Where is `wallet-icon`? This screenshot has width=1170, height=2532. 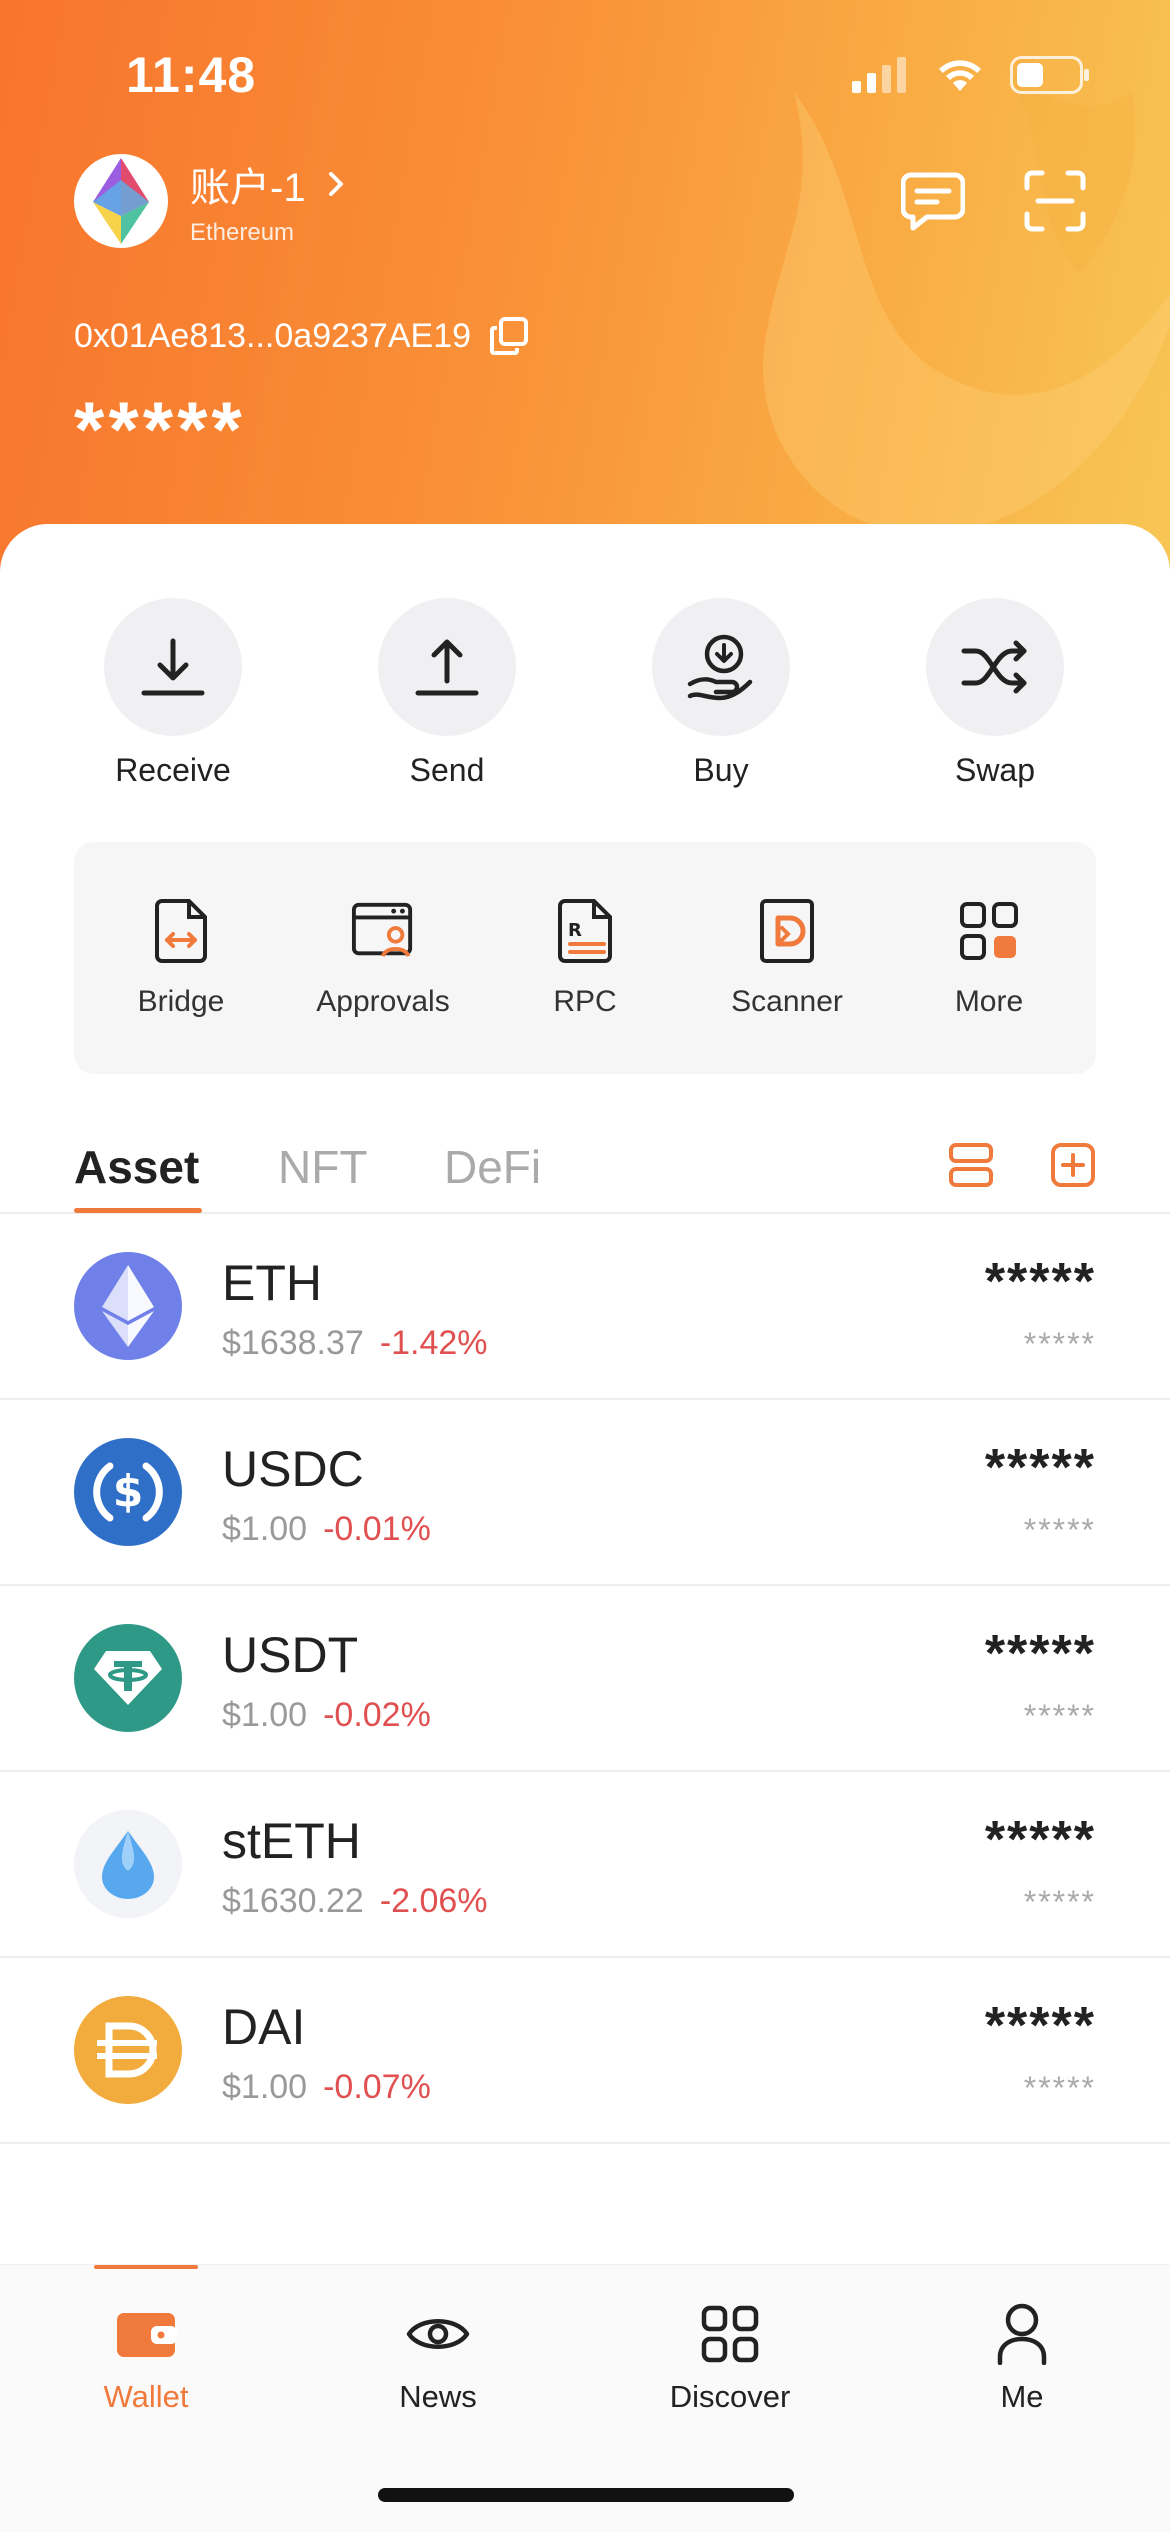 wallet-icon is located at coordinates (147, 2335).